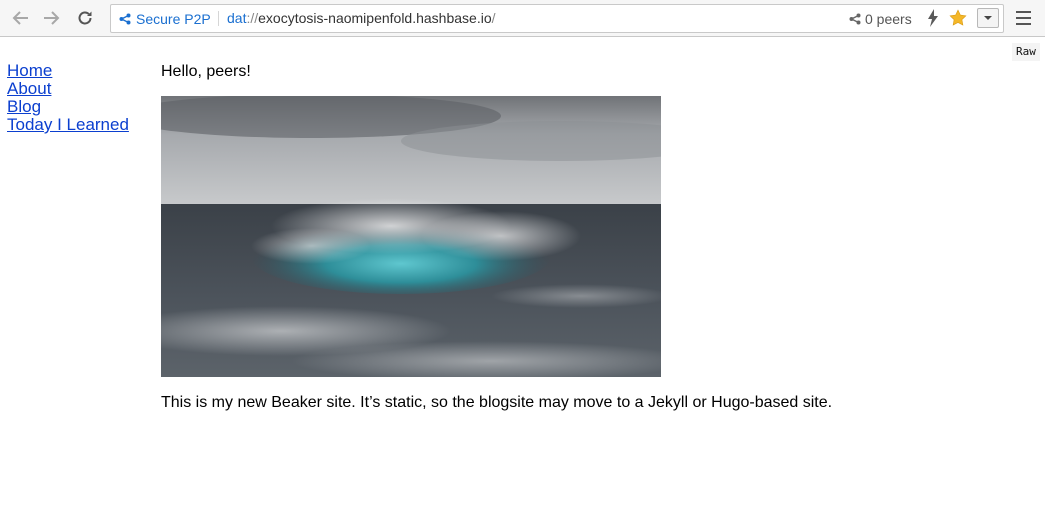 Image resolution: width=1045 pixels, height=531 pixels. Describe the element at coordinates (1024, 18) in the screenshot. I see `hamburger-menu-icon` at that location.